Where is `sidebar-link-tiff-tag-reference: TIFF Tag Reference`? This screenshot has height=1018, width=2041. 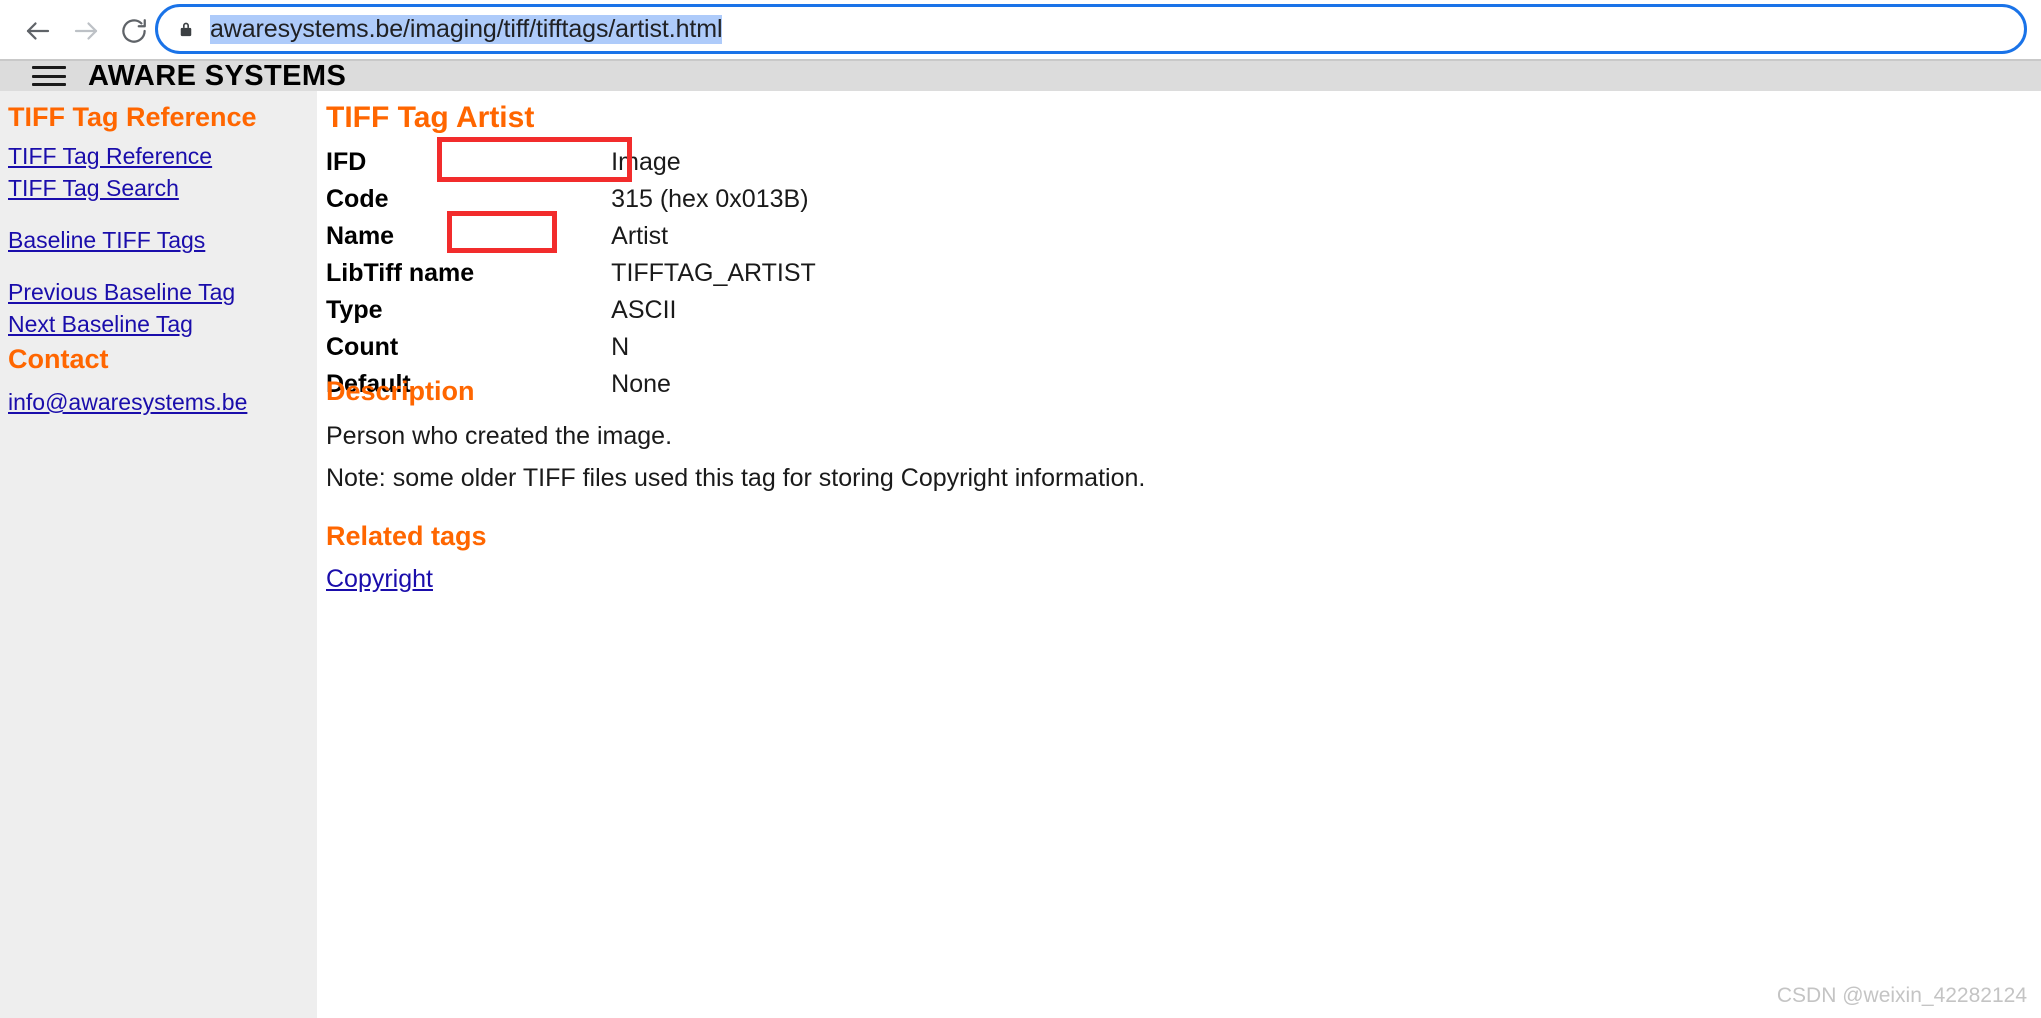 sidebar-link-tiff-tag-reference: TIFF Tag Reference is located at coordinates (110, 156).